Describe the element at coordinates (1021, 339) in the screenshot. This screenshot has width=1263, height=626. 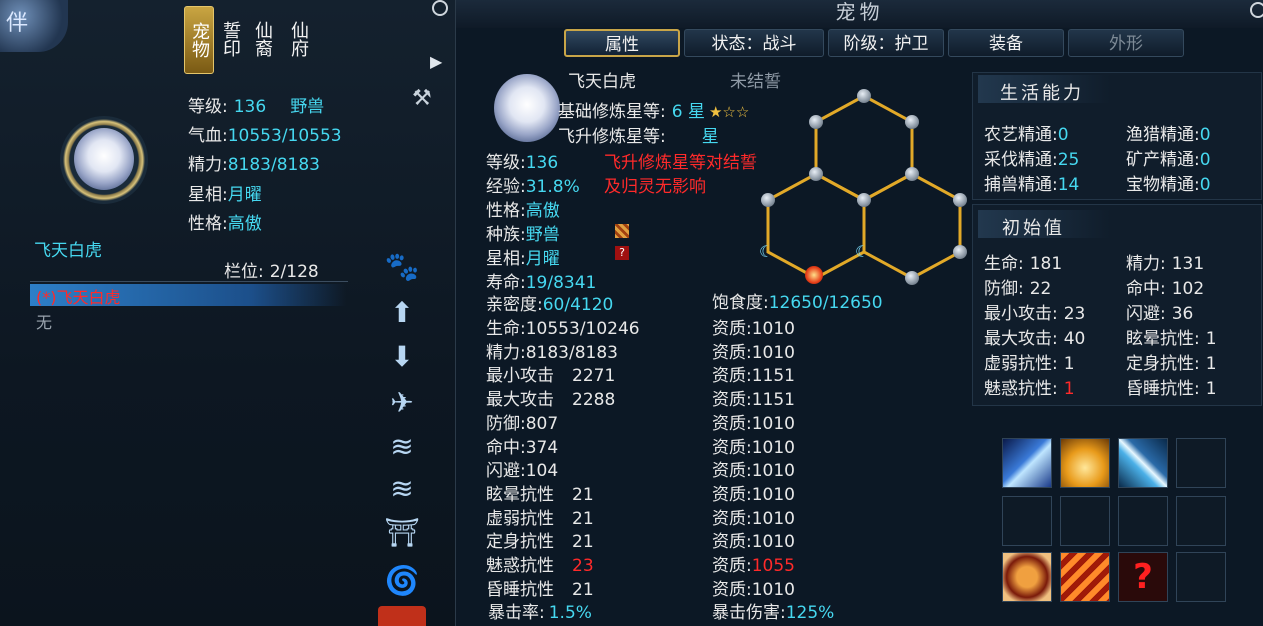
I see `initial-value-label: 最大攻击:` at that location.